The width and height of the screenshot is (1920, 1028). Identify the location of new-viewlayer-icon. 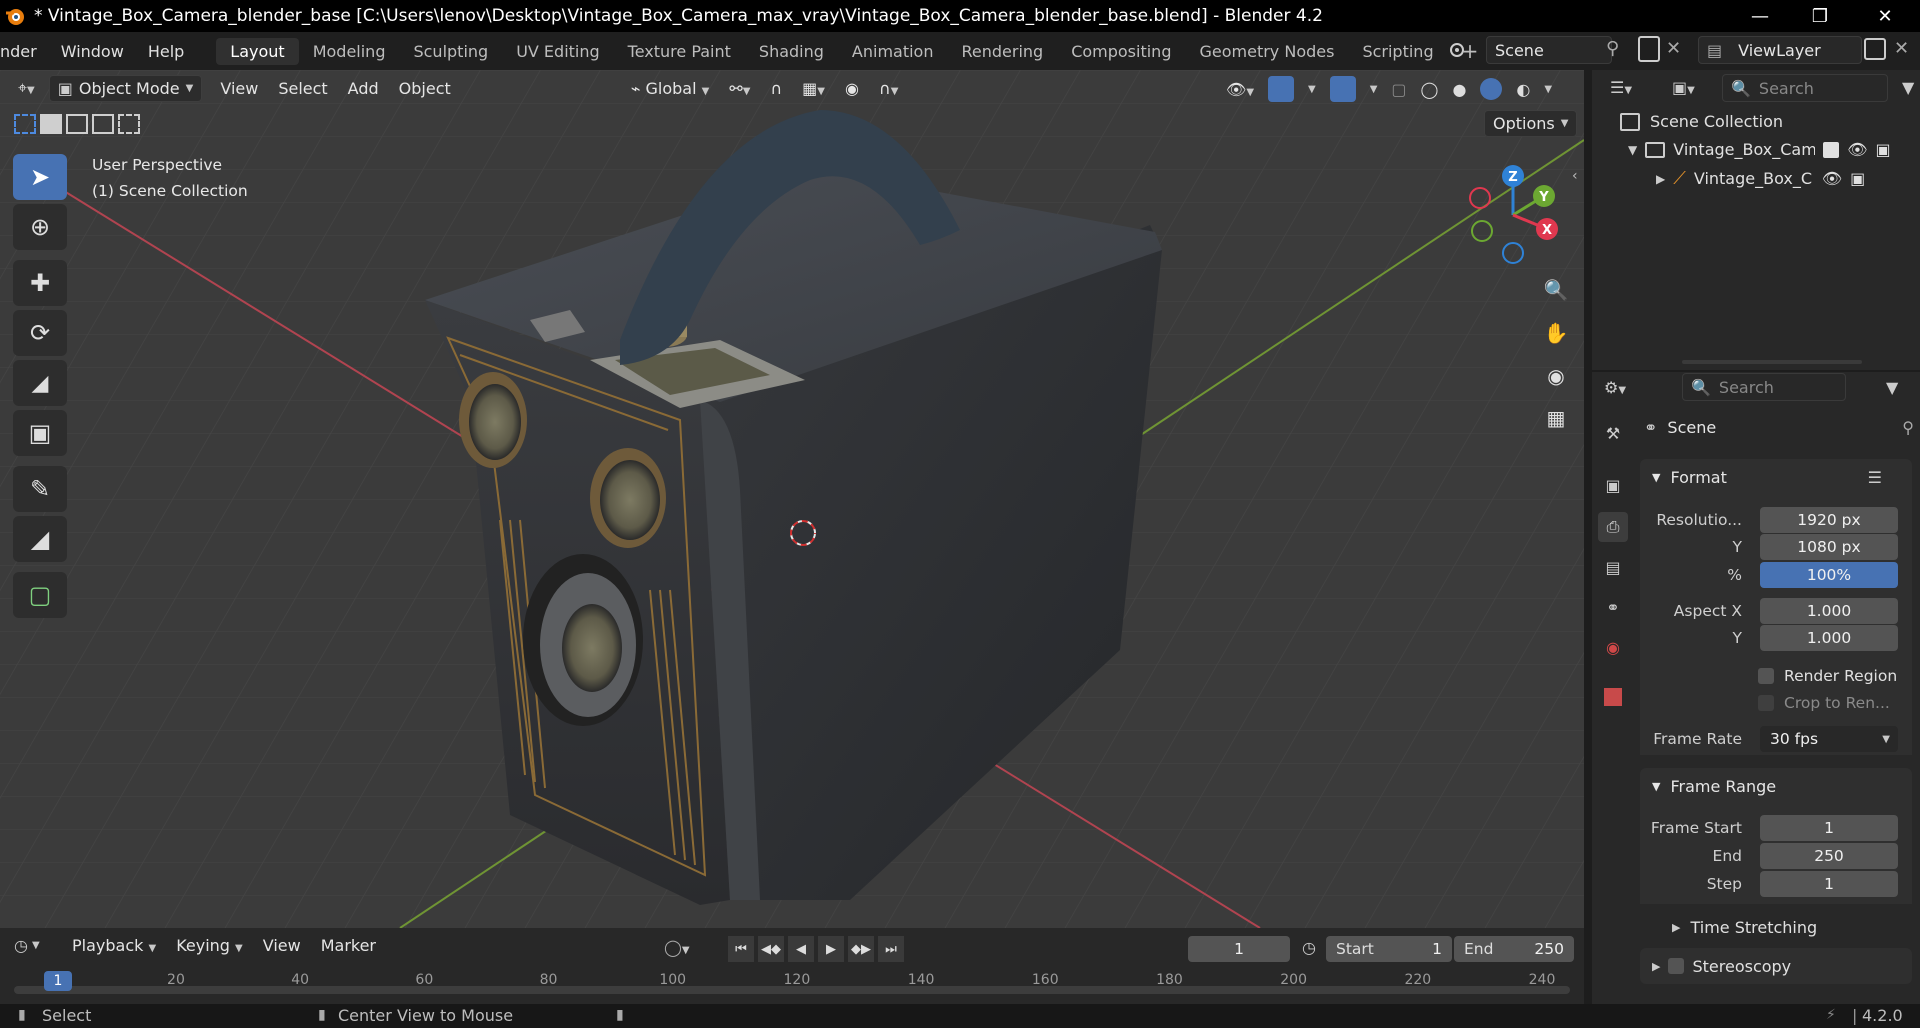
(1875, 49).